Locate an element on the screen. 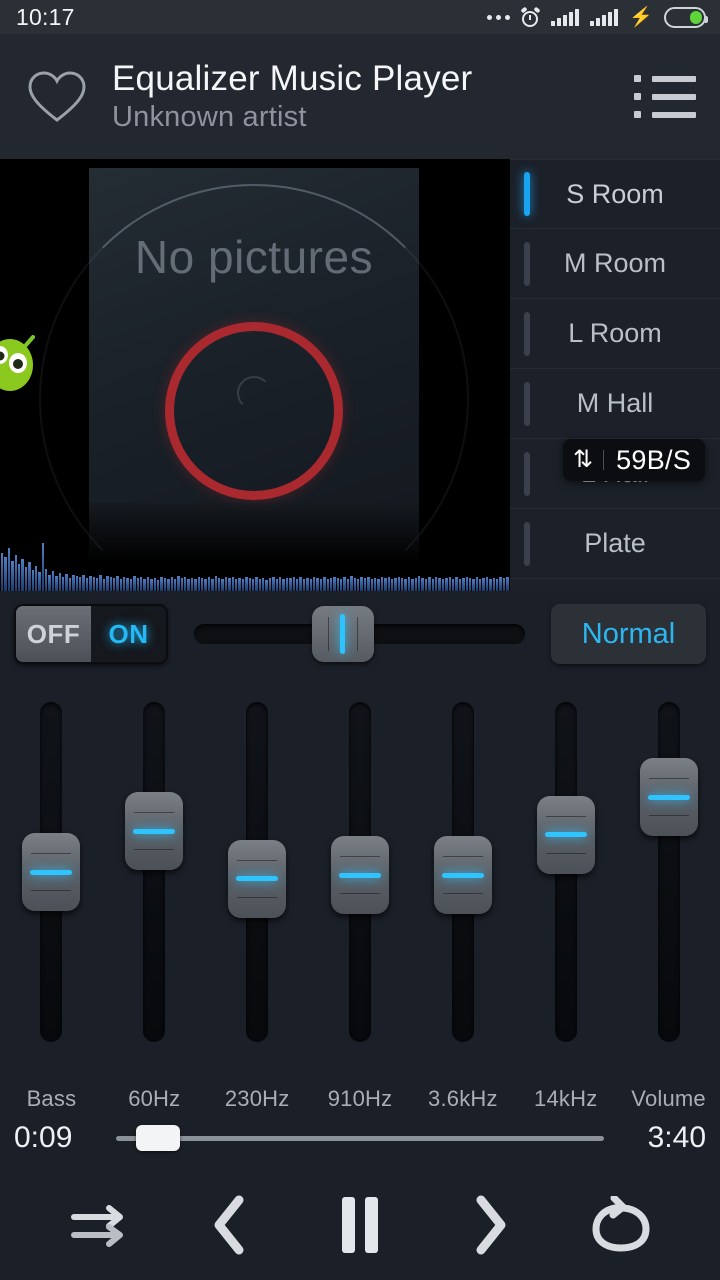 This screenshot has width=720, height=1280. playlist-icon is located at coordinates (663, 97).